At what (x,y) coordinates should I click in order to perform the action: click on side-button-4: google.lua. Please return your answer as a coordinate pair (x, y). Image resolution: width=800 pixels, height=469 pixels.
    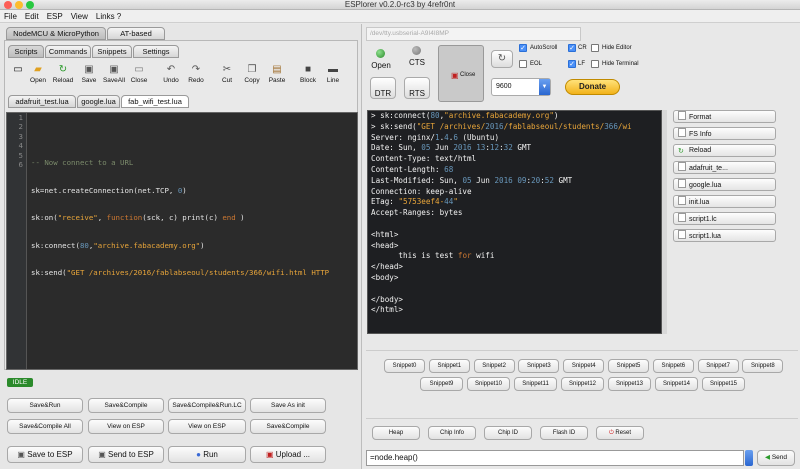
    Looking at the image, I should click on (724, 184).